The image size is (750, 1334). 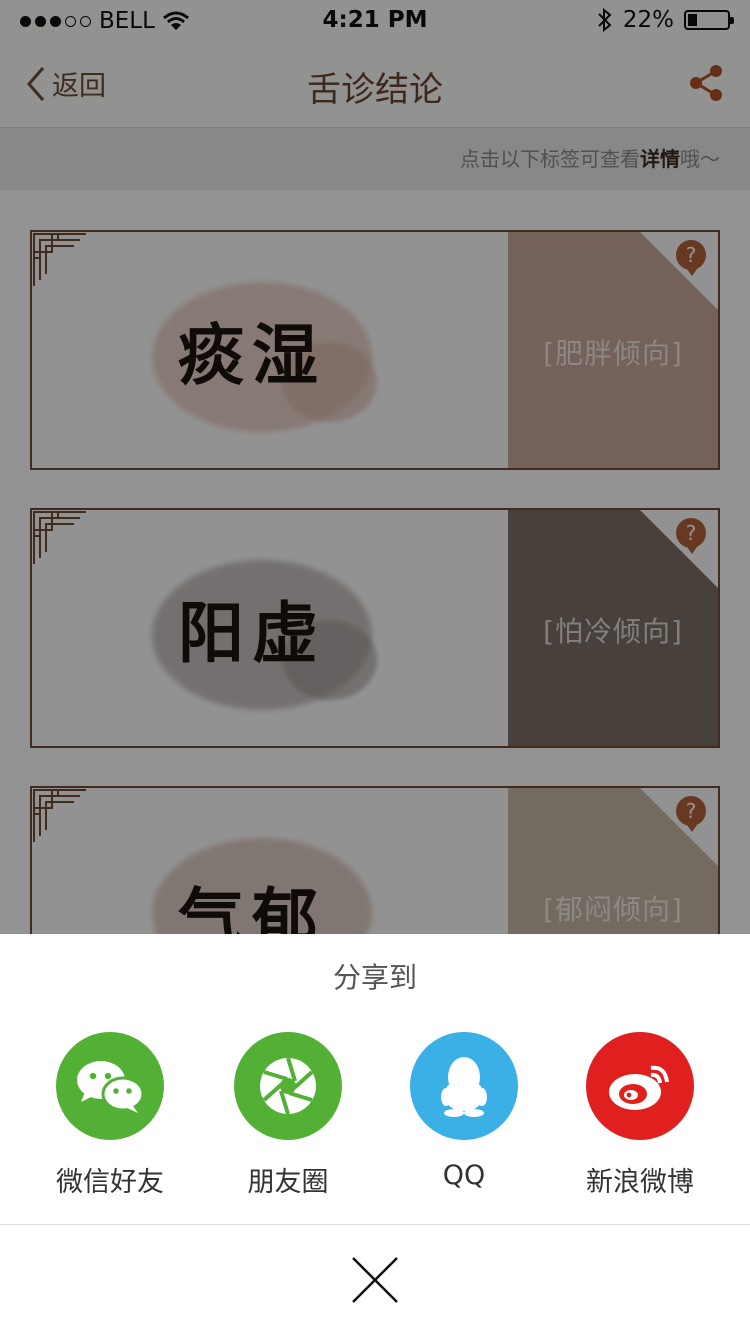 What do you see at coordinates (640, 1182) in the screenshot?
I see `share-target-label: 新浪微博` at bounding box center [640, 1182].